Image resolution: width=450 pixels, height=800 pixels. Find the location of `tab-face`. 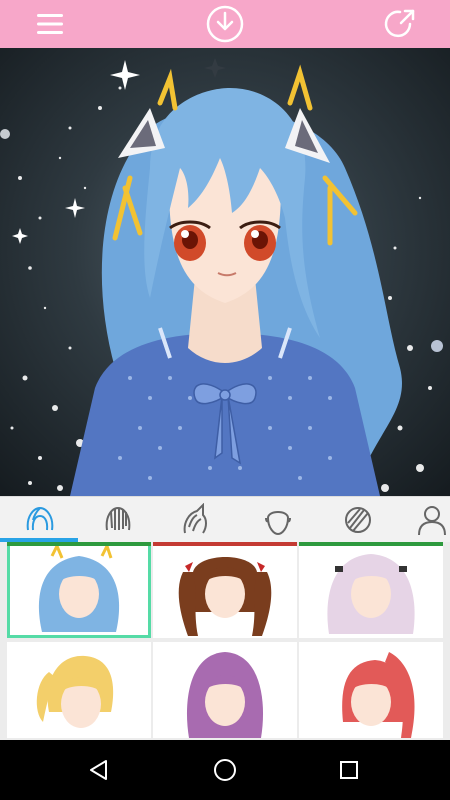

tab-face is located at coordinates (278, 520).